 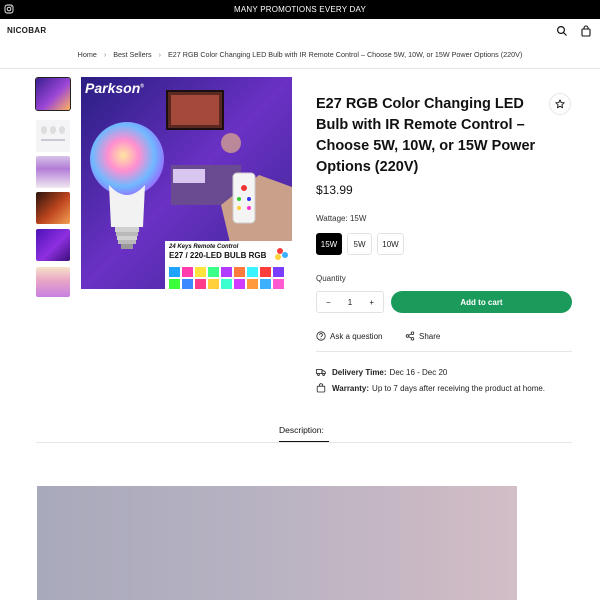 I want to click on image-caption-1: 24 Keys Remote Control, so click(x=204, y=247).